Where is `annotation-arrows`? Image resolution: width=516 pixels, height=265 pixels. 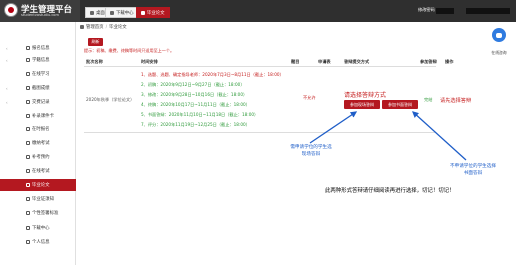
annotation-arrows is located at coordinates (388, 136).